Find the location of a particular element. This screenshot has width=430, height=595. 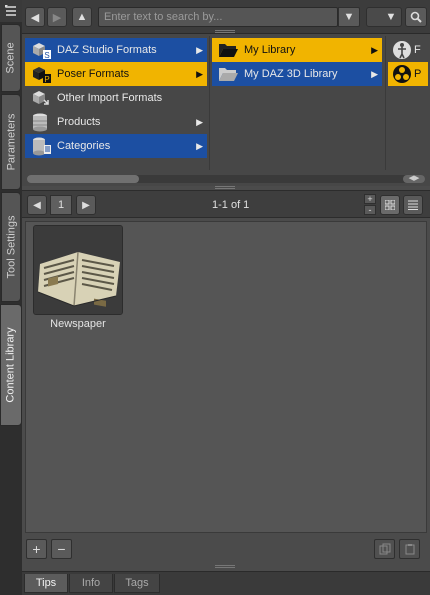

copy-icon is located at coordinates (384, 549).